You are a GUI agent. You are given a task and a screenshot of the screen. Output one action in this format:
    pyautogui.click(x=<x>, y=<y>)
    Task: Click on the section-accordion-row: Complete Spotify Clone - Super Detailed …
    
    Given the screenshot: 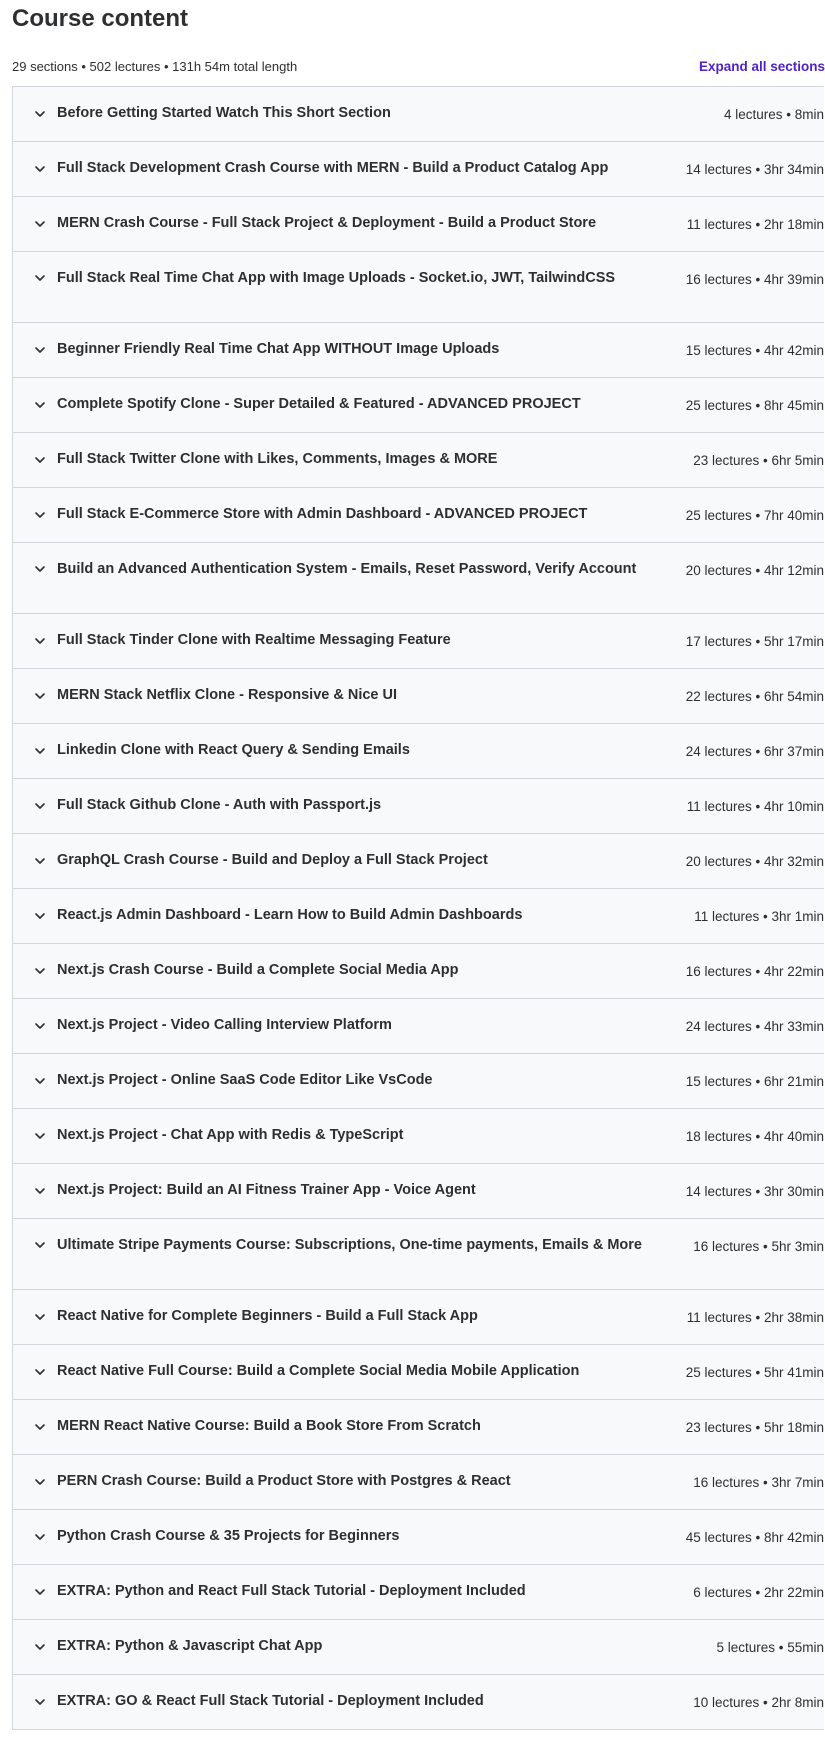 What is the action you would take?
    pyautogui.click(x=418, y=405)
    